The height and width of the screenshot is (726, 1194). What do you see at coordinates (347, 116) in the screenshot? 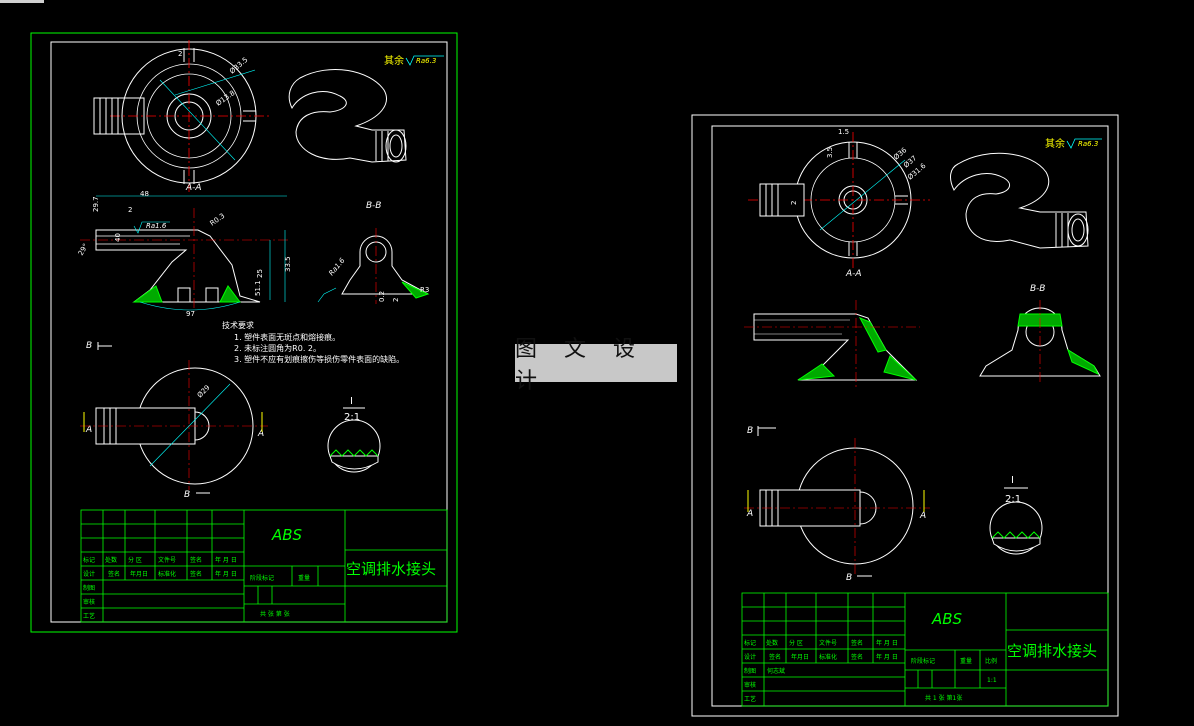
I see `sheet-1-iso-view` at bounding box center [347, 116].